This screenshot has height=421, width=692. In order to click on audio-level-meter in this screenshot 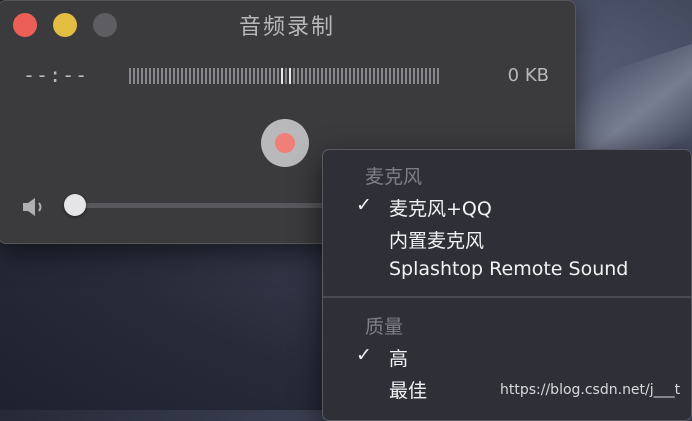, I will do `click(285, 76)`.